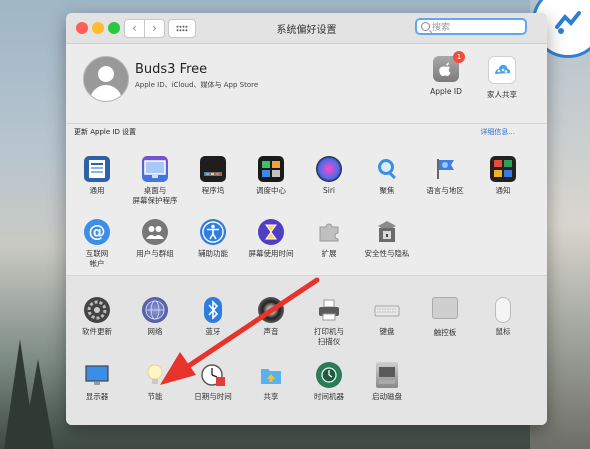 This screenshot has width=590, height=449. What do you see at coordinates (106, 79) in the screenshot?
I see `avatar` at bounding box center [106, 79].